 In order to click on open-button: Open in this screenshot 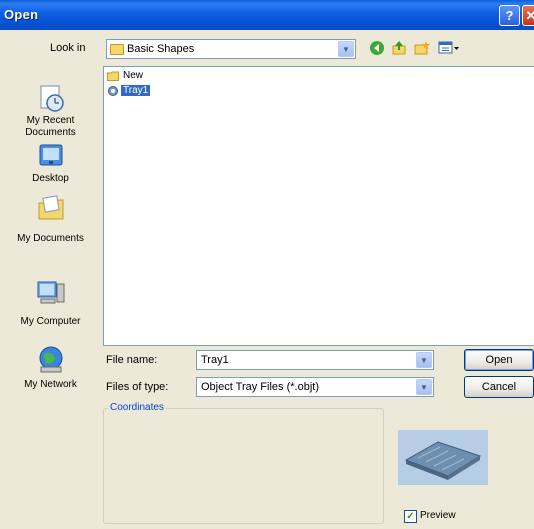, I will do `click(499, 360)`.